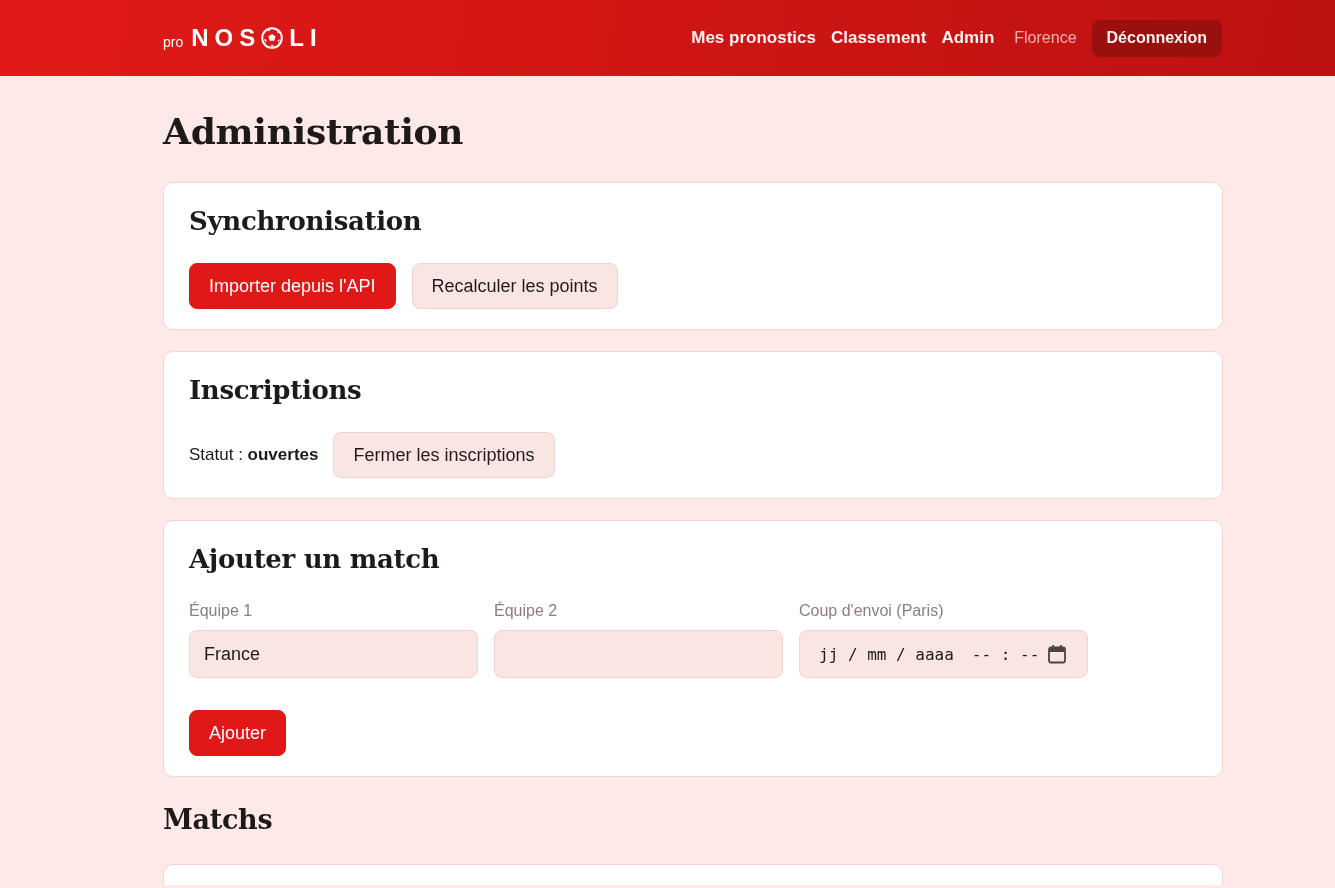 Image resolution: width=1335 pixels, height=888 pixels. What do you see at coordinates (254, 455) in the screenshot?
I see `status-text: Statut : ouvertes` at bounding box center [254, 455].